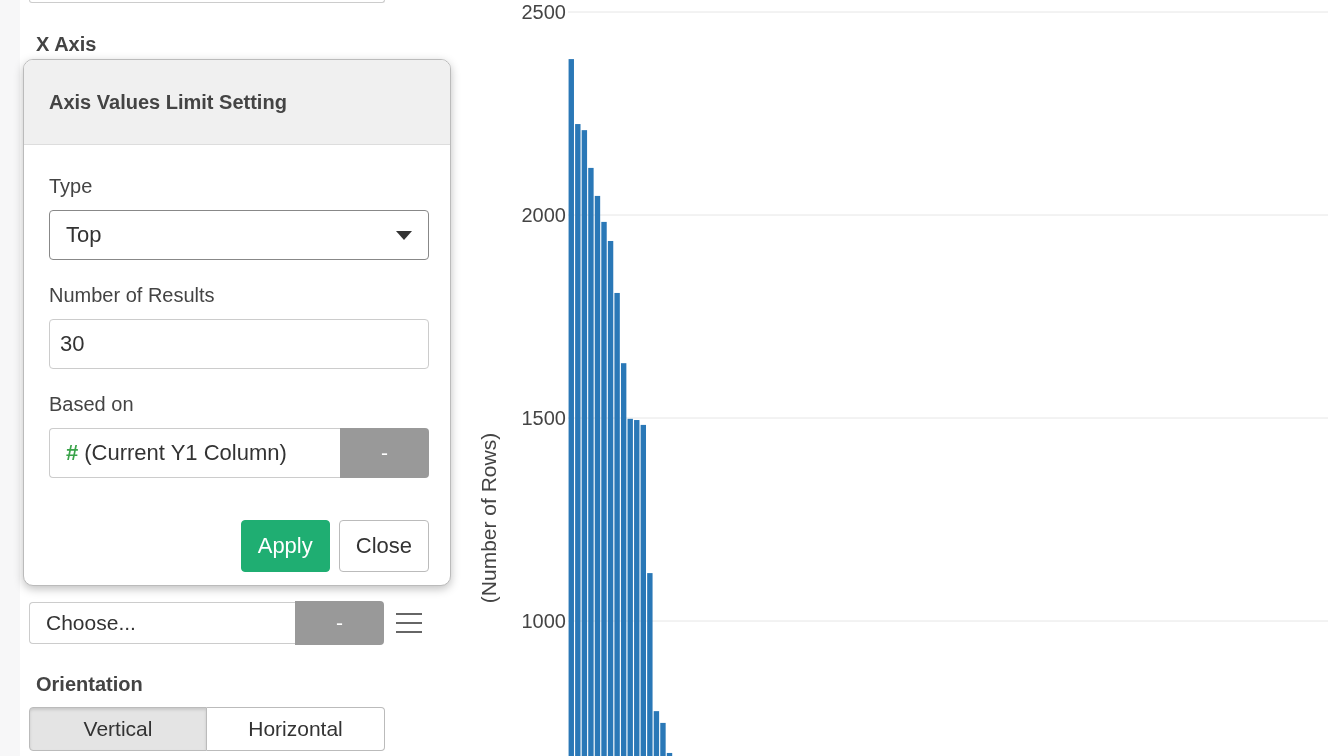  What do you see at coordinates (383, 546) in the screenshot?
I see `close-button: Close` at bounding box center [383, 546].